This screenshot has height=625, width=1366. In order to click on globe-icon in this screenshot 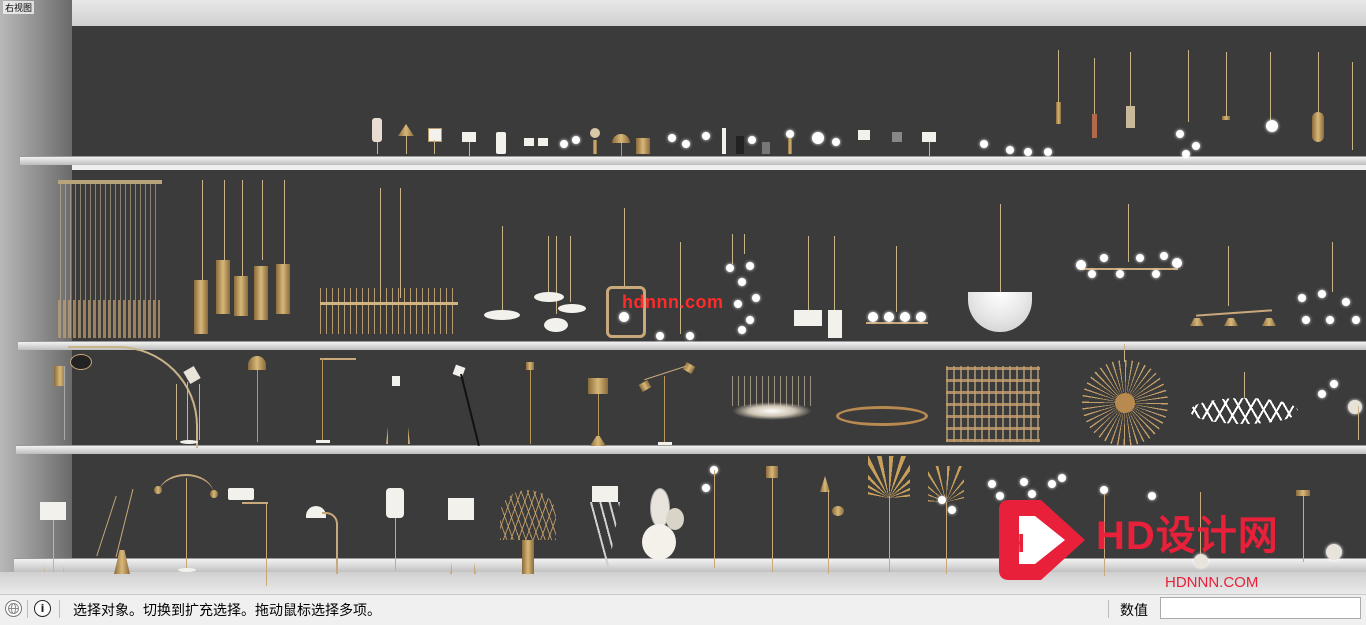, I will do `click(13, 608)`.